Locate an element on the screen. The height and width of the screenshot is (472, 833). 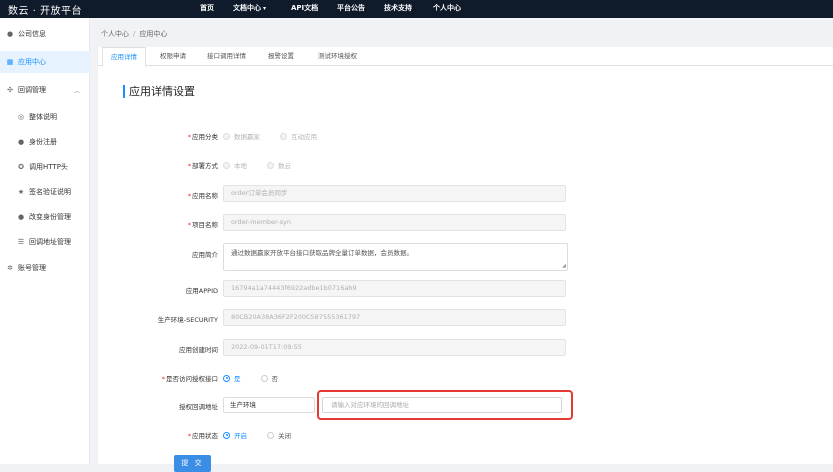
app-name-input: order订单会员同步 is located at coordinates (394, 193).